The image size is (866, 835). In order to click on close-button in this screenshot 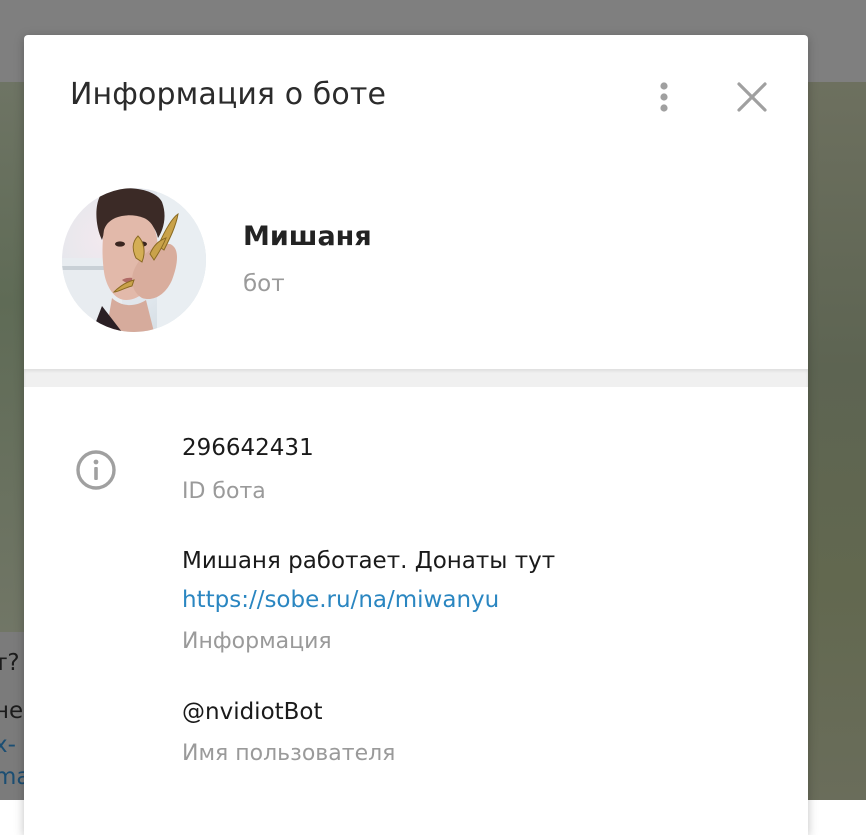, I will do `click(752, 97)`.